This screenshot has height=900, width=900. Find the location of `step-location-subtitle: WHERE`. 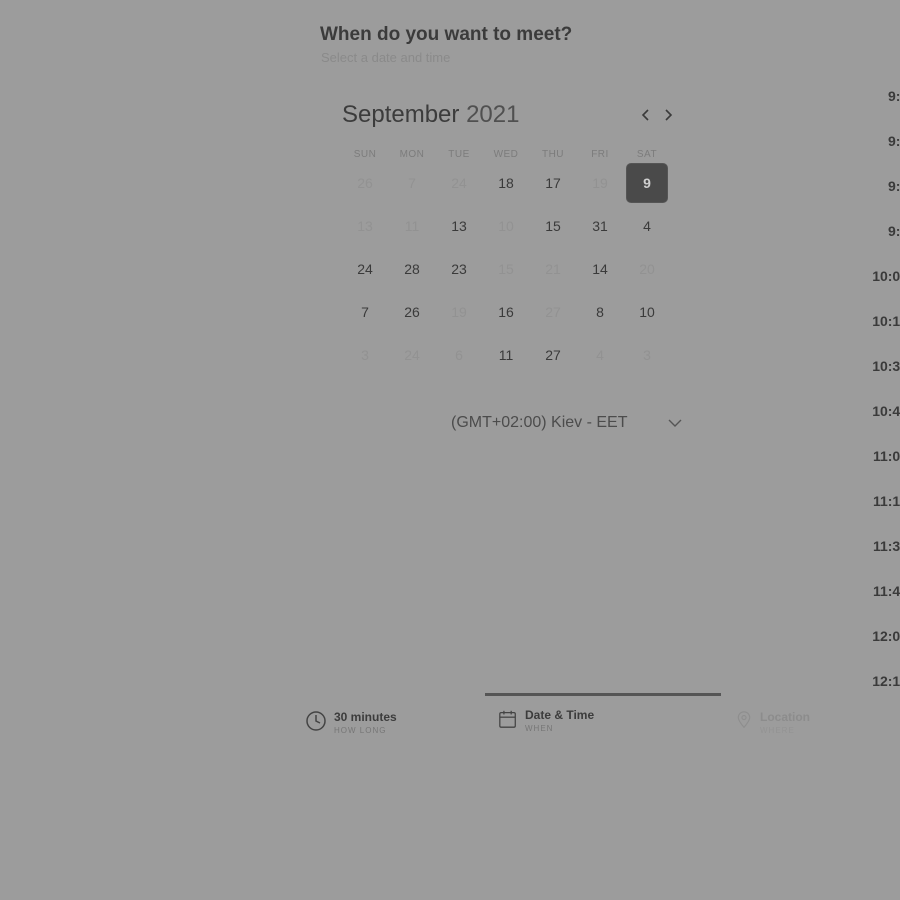

step-location-subtitle: WHERE is located at coordinates (777, 730).